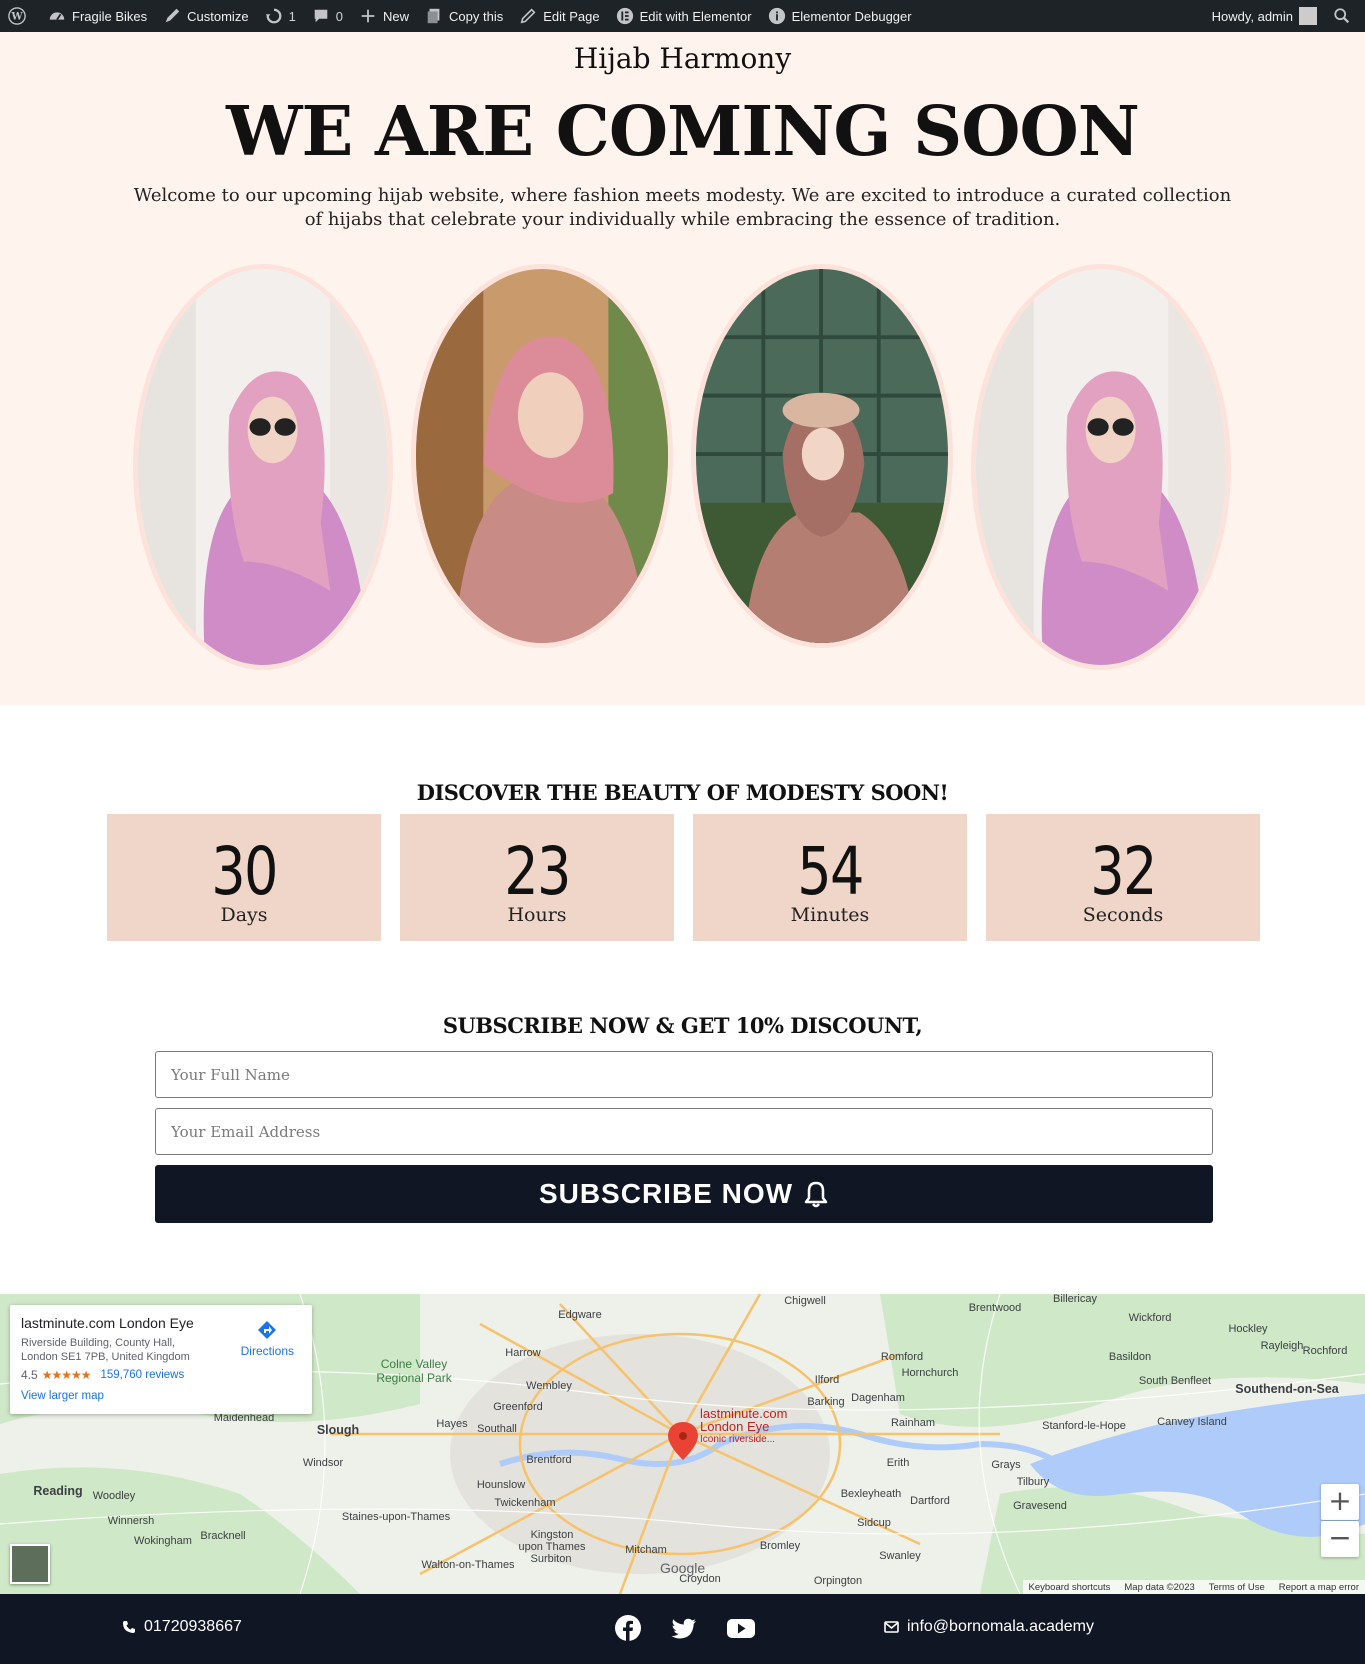 Image resolution: width=1365 pixels, height=1664 pixels. What do you see at coordinates (684, 1074) in the screenshot?
I see `full-name-input` at bounding box center [684, 1074].